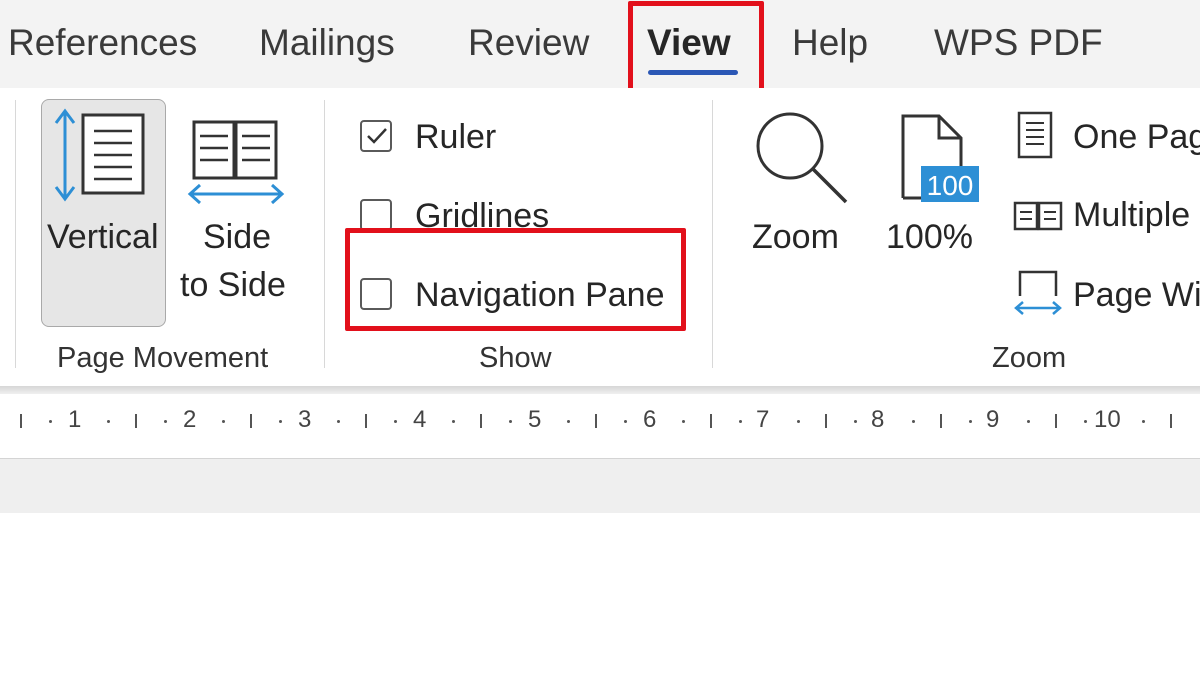 Image resolution: width=1200 pixels, height=675 pixels. What do you see at coordinates (600, 421) in the screenshot?
I see `ruler-marks: 1 2 3 4 5 6 7 8 9 10` at bounding box center [600, 421].